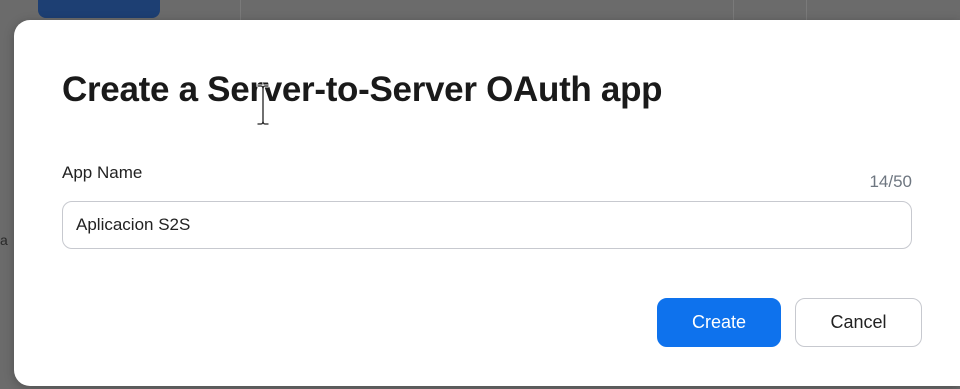  What do you see at coordinates (890, 181) in the screenshot?
I see `character-counter: 14/50` at bounding box center [890, 181].